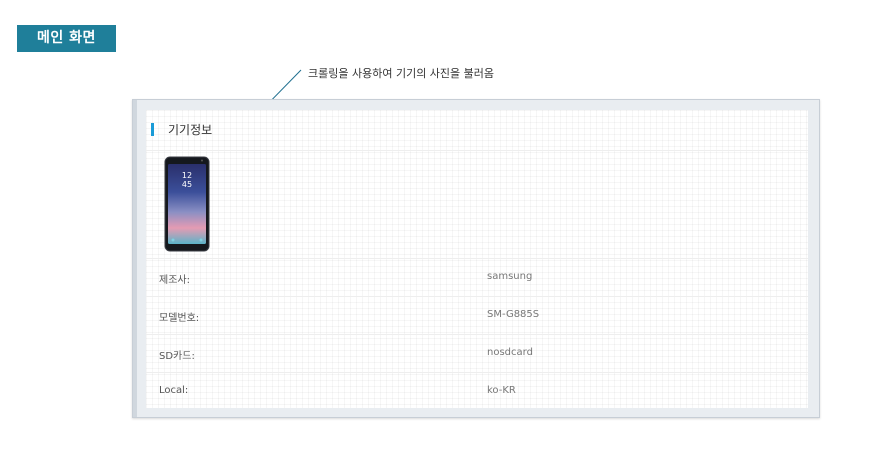 This screenshot has width=888, height=451. What do you see at coordinates (66, 38) in the screenshot?
I see `main-screen-label: 메인 화면` at bounding box center [66, 38].